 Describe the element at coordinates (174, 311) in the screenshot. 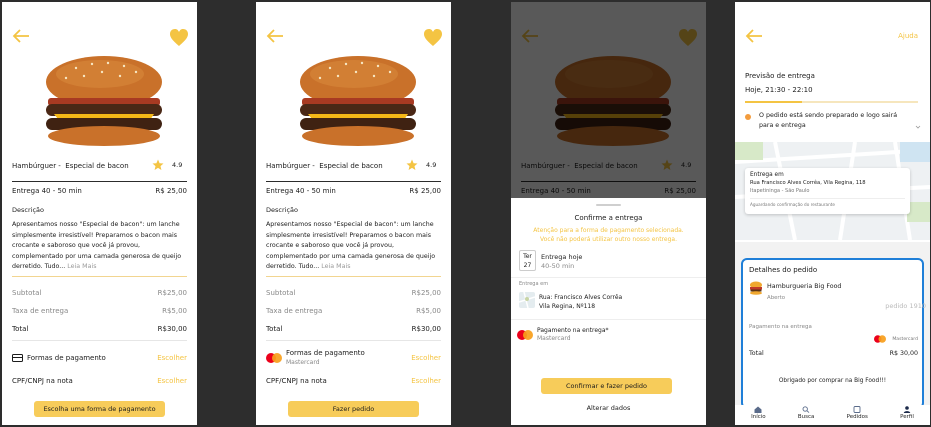

I see `fee-value: R$5,00` at that location.